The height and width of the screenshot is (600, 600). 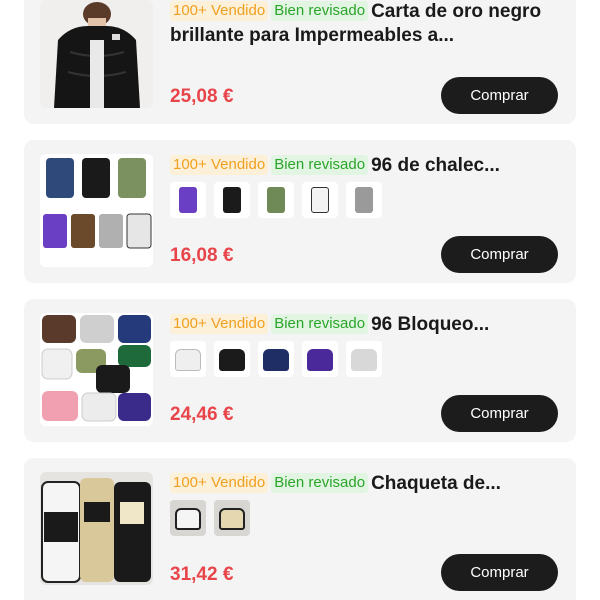 I want to click on jackets-grid-image, so click(x=96, y=369).